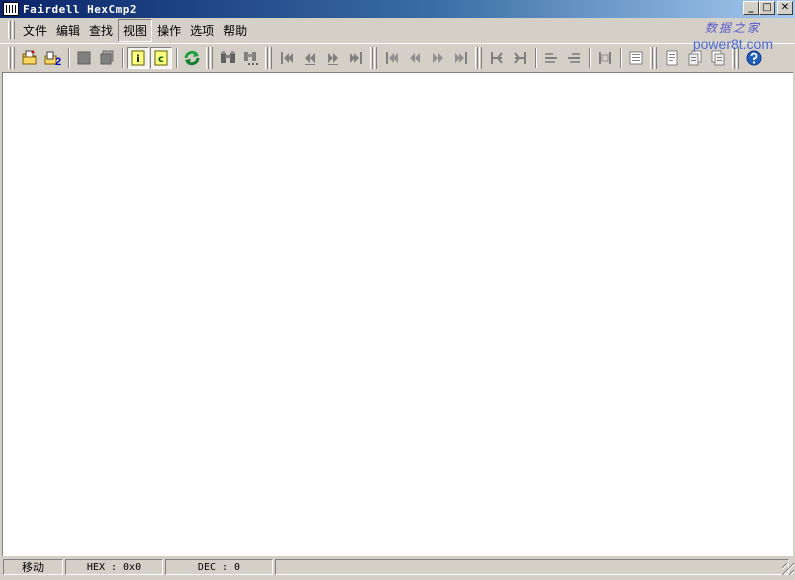  I want to click on columns-icon, so click(605, 57).